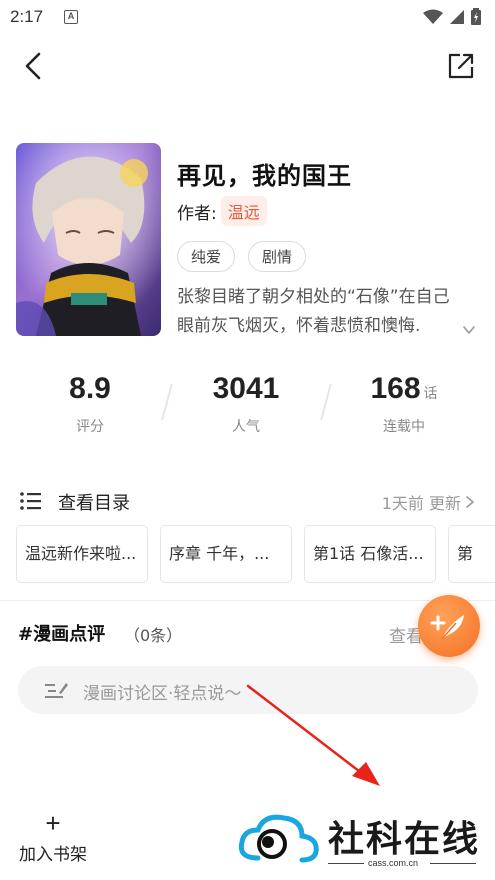  I want to click on update-text: 1天前 更新, so click(421, 503).